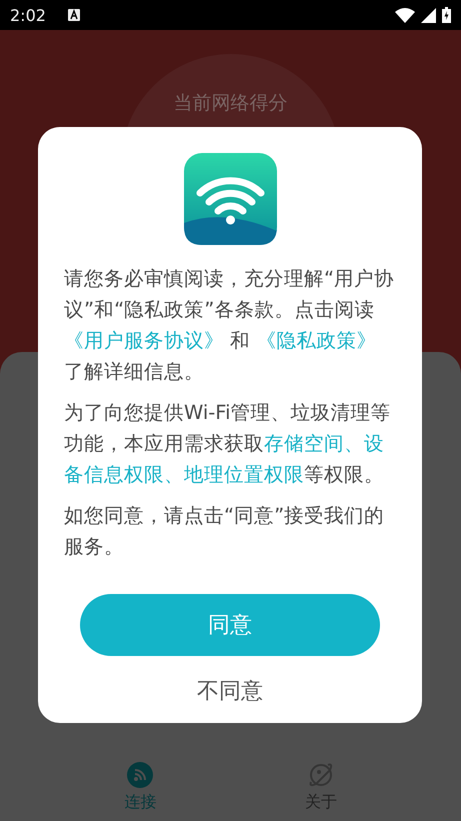 The width and height of the screenshot is (461, 821). Describe the element at coordinates (231, 103) in the screenshot. I see `score-title: 当前网络得分` at that location.